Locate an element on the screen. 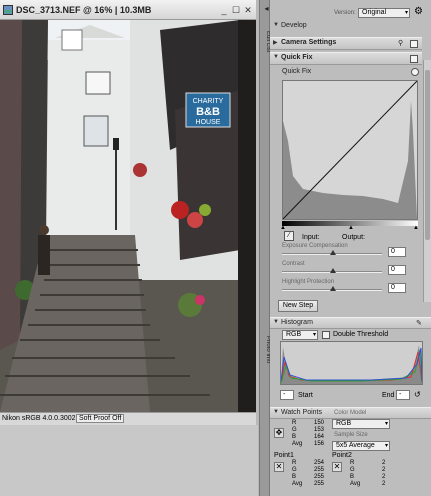 The image size is (431, 496). sign-line-1: CHARITY is located at coordinates (208, 101).